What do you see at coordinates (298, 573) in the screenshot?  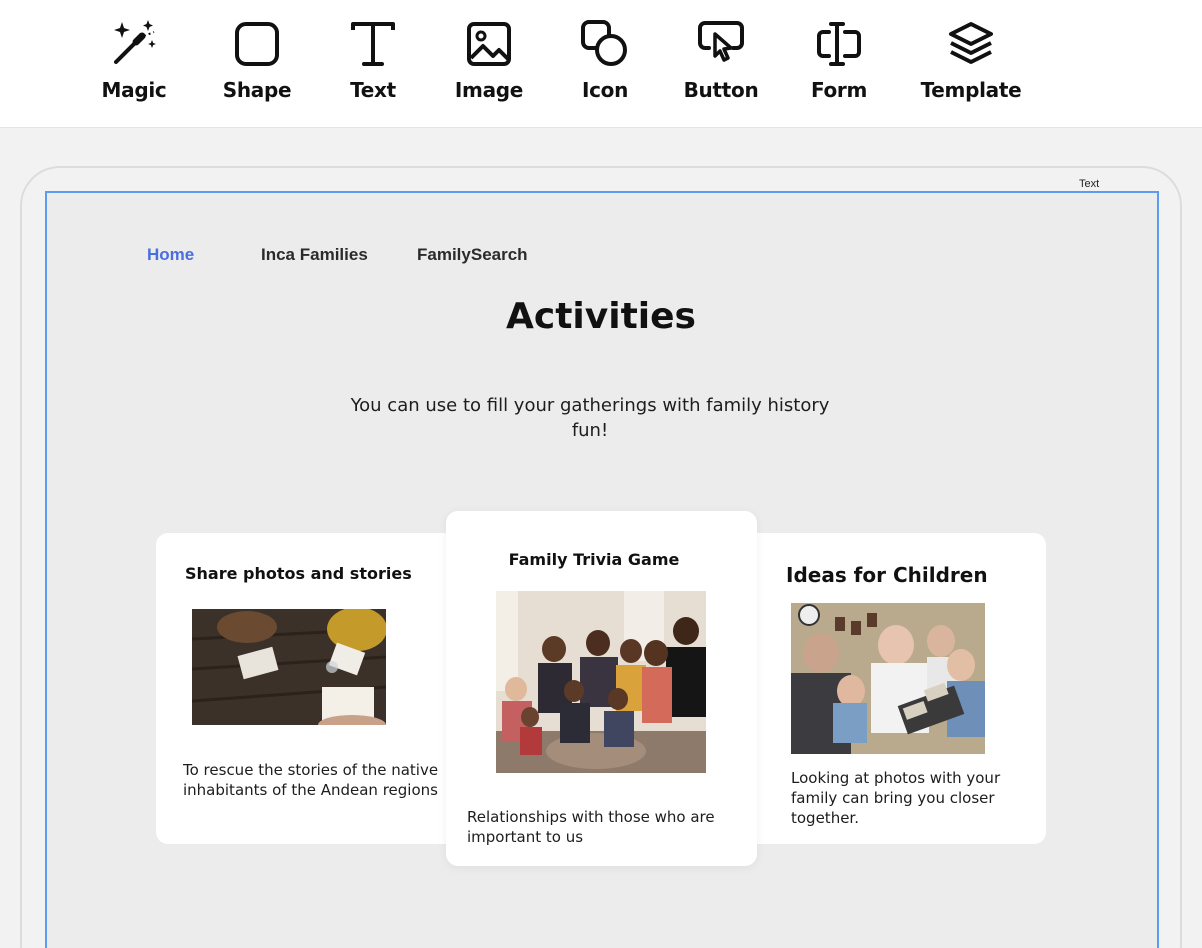 I see `card-title: Share photos and stories` at bounding box center [298, 573].